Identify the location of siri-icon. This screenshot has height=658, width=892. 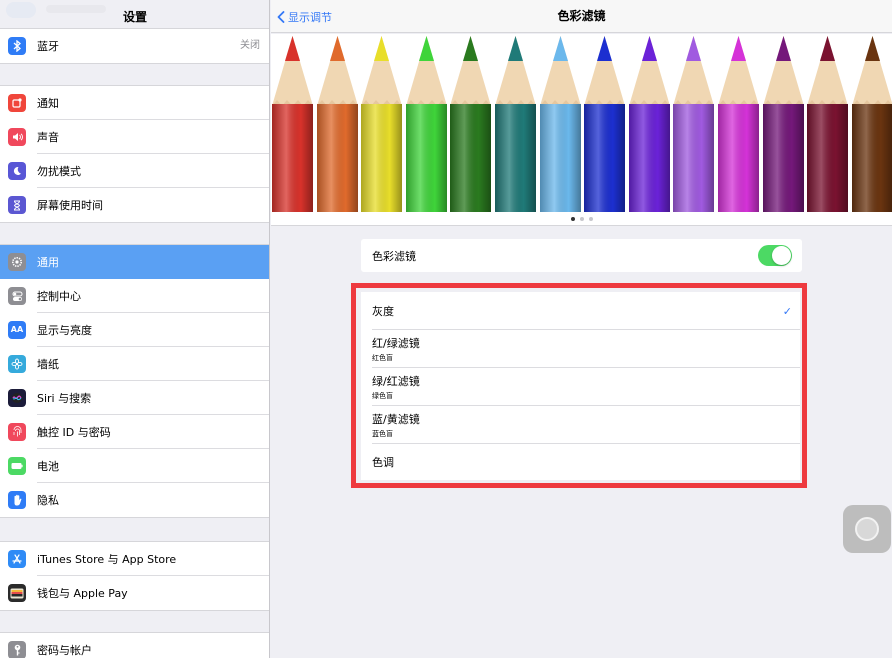
(17, 398).